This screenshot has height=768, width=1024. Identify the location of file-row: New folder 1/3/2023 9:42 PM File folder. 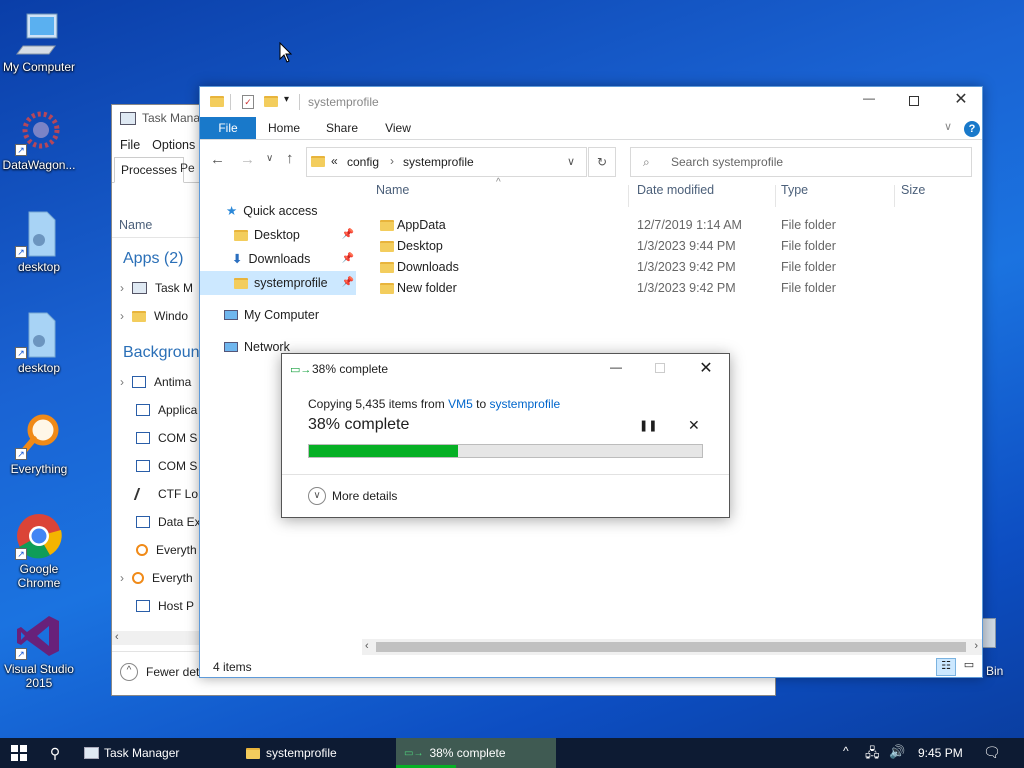
(672, 288).